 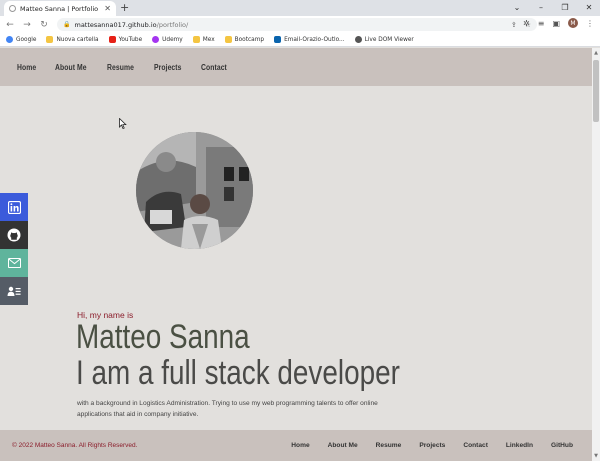 What do you see at coordinates (565, 7) in the screenshot?
I see `restore-icon: ❐` at bounding box center [565, 7].